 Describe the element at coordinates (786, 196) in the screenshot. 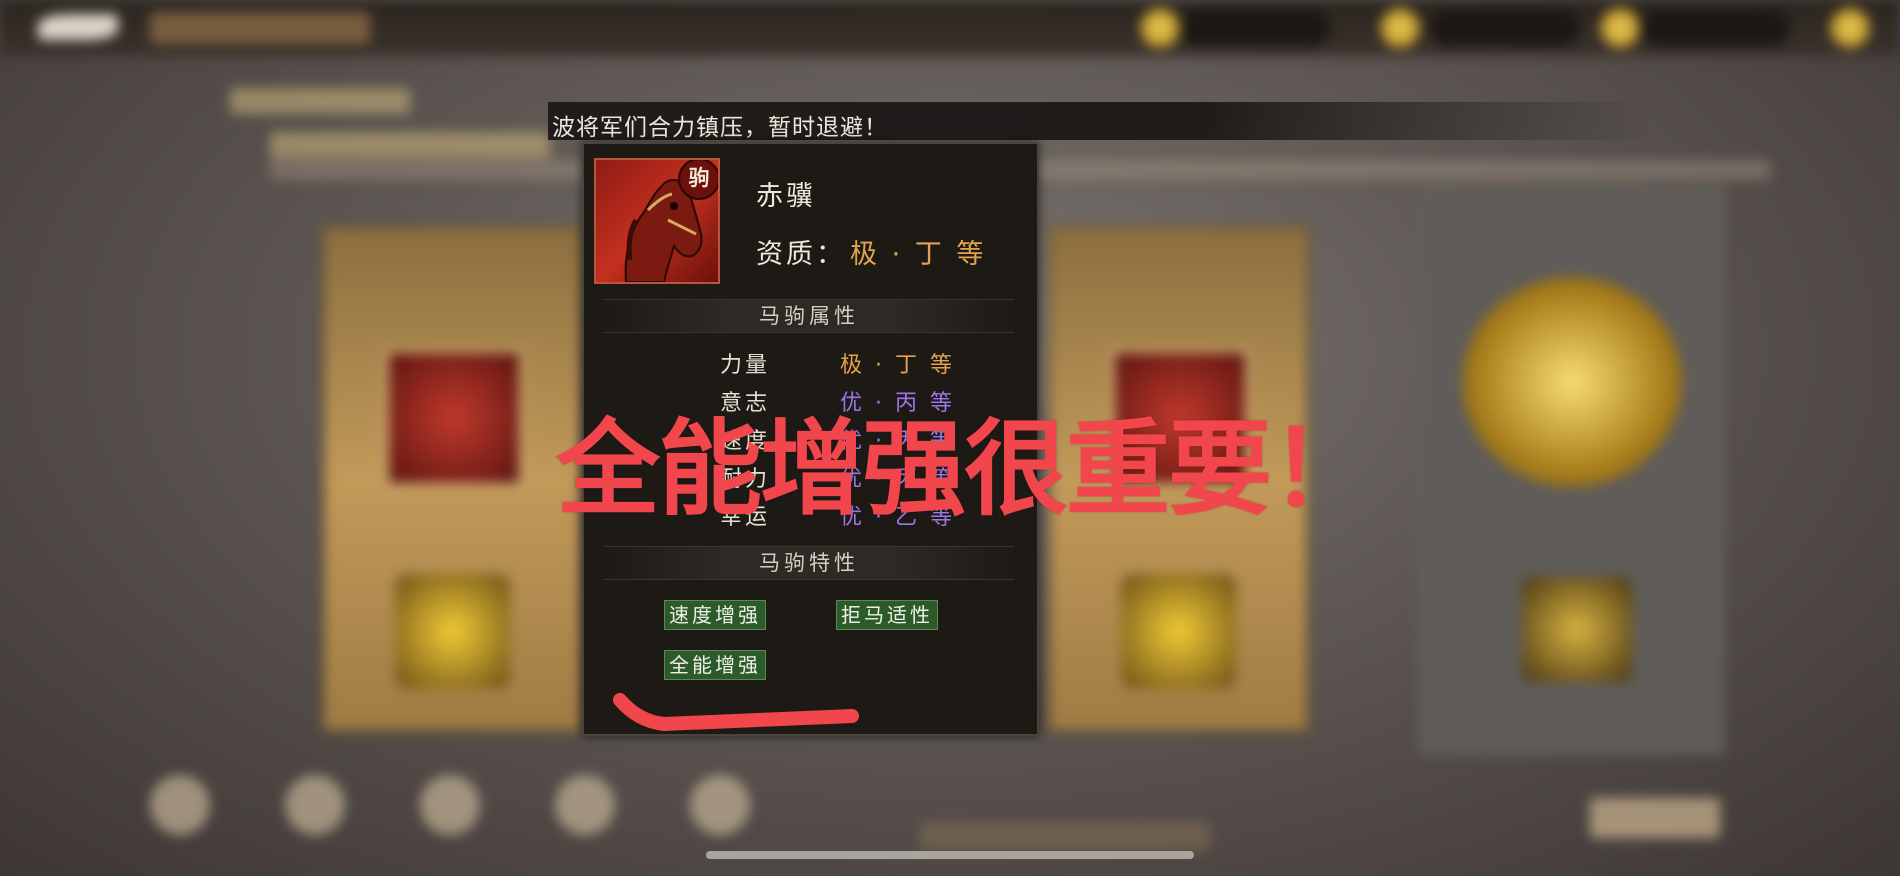

I see `horse-name: 赤骥` at that location.